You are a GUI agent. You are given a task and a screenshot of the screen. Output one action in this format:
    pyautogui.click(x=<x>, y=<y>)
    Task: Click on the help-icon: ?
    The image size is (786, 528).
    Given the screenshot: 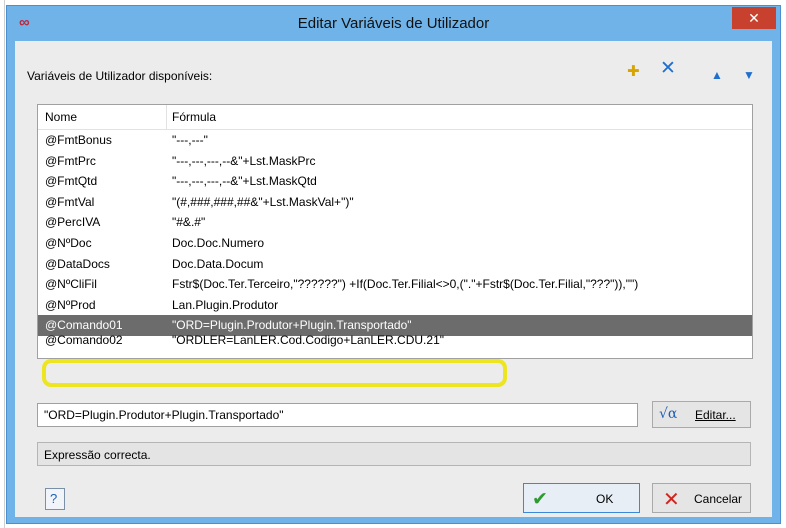 What is the action you would take?
    pyautogui.click(x=54, y=498)
    